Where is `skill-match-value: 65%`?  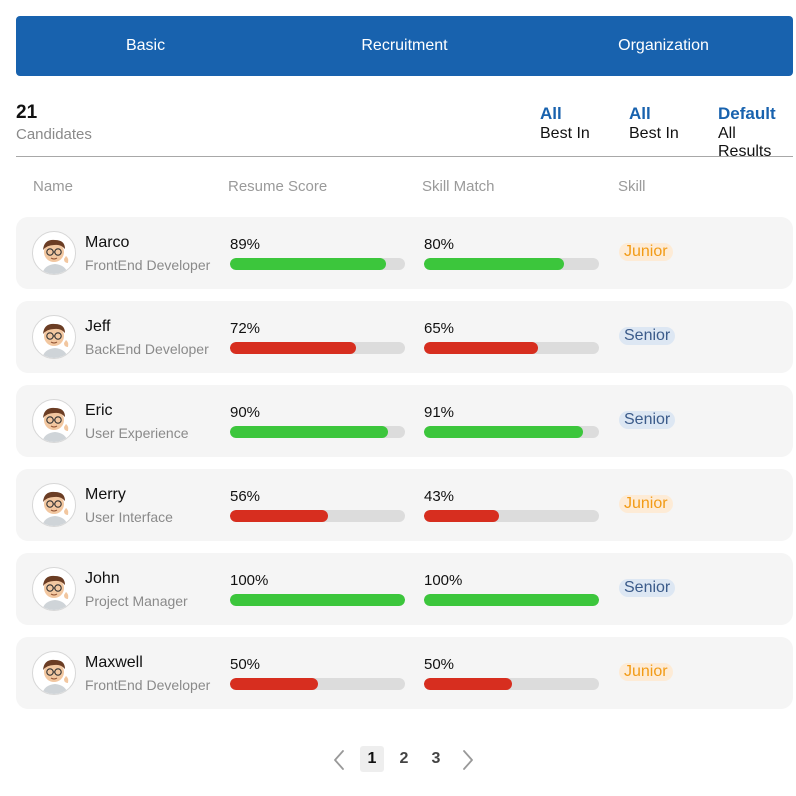
skill-match-value: 65% is located at coordinates (439, 328).